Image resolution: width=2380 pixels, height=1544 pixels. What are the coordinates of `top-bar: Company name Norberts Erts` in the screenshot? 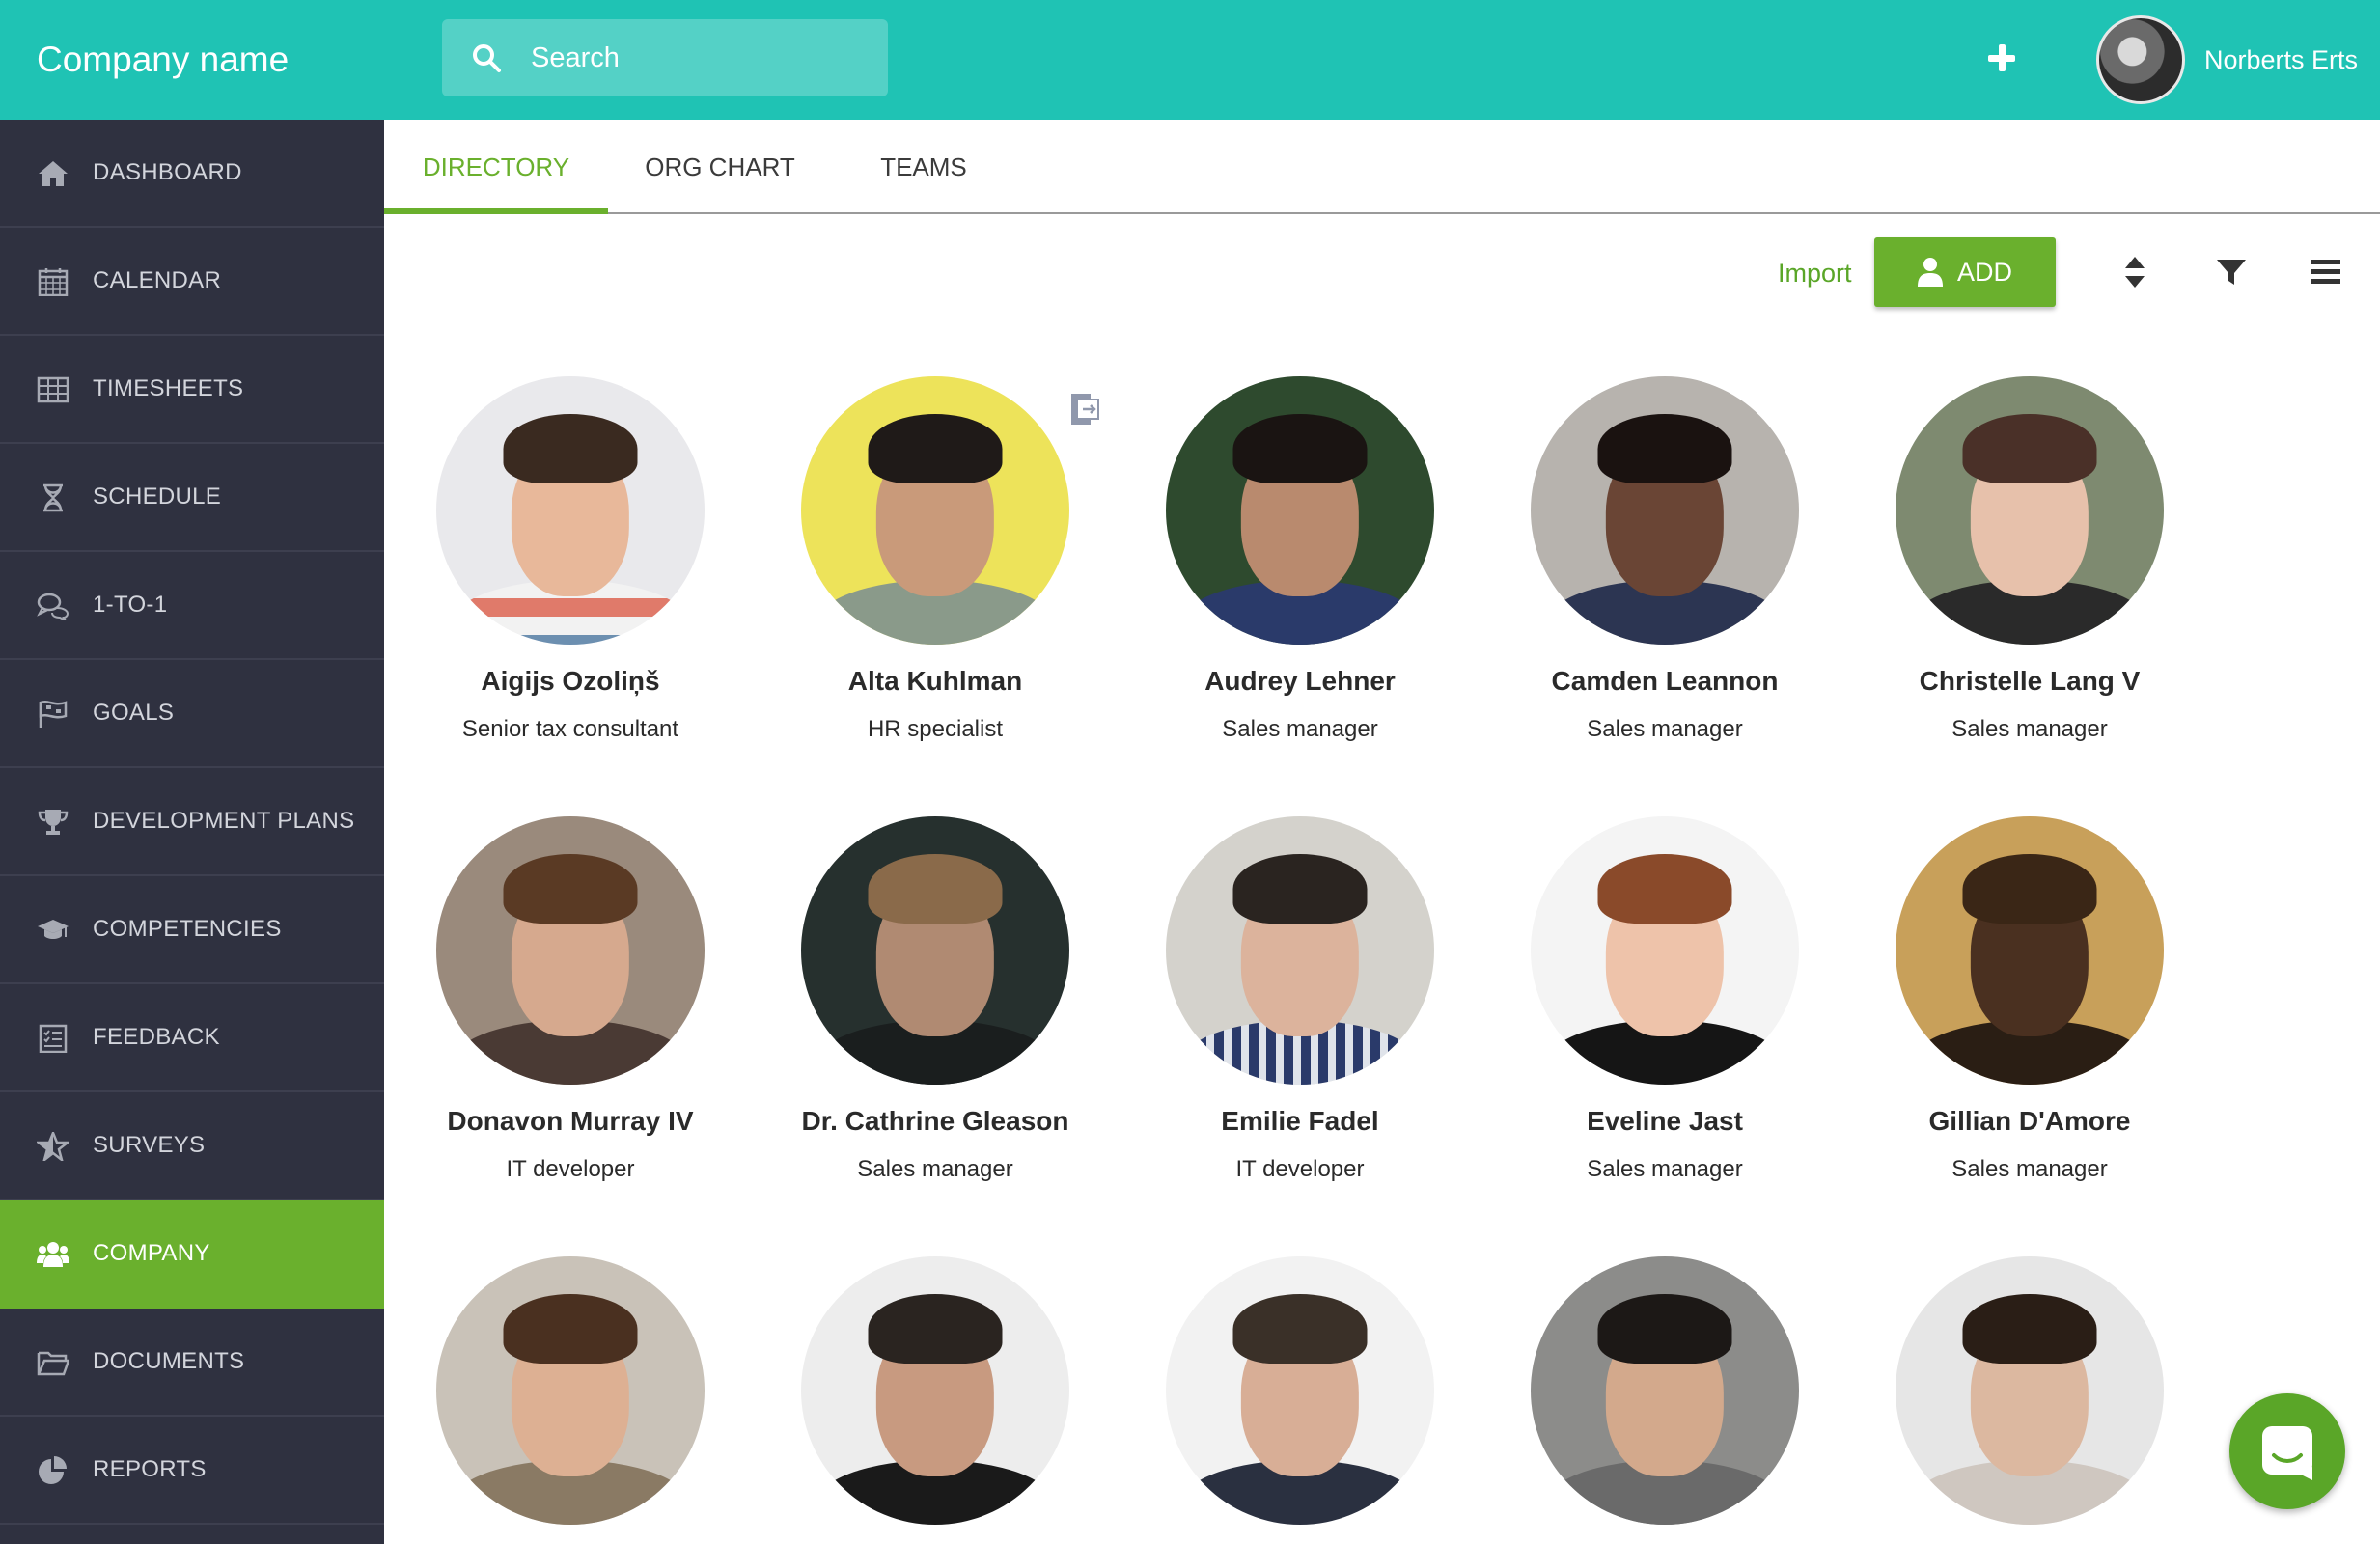 It's located at (1190, 60).